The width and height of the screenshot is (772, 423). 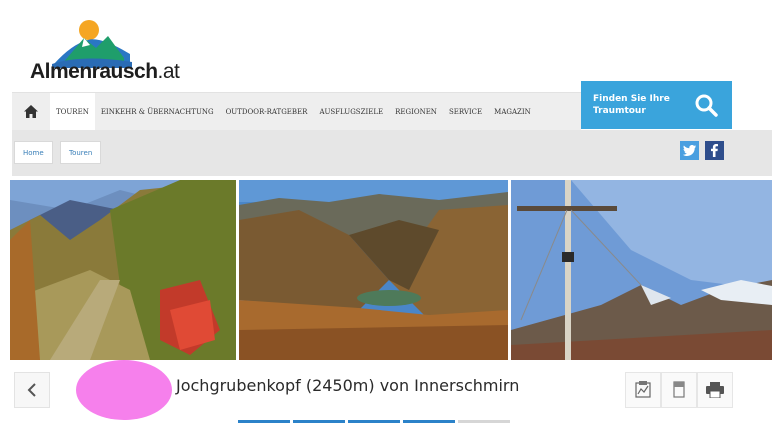 I want to click on find-tour-label: Finden Sie Ihre Traumtour, so click(x=631, y=105).